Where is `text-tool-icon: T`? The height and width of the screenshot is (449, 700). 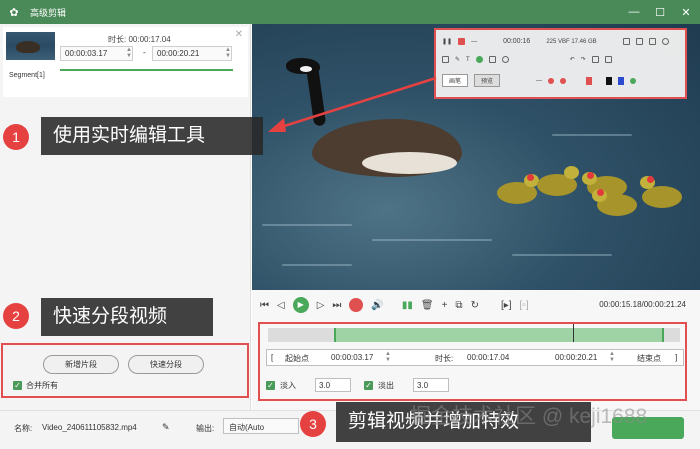
text-tool-icon: T is located at coordinates (468, 60).